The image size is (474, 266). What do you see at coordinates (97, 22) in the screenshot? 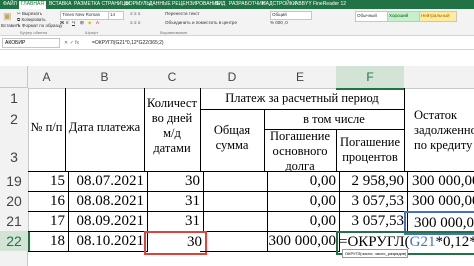
I see `font-color-icon: A` at bounding box center [97, 22].